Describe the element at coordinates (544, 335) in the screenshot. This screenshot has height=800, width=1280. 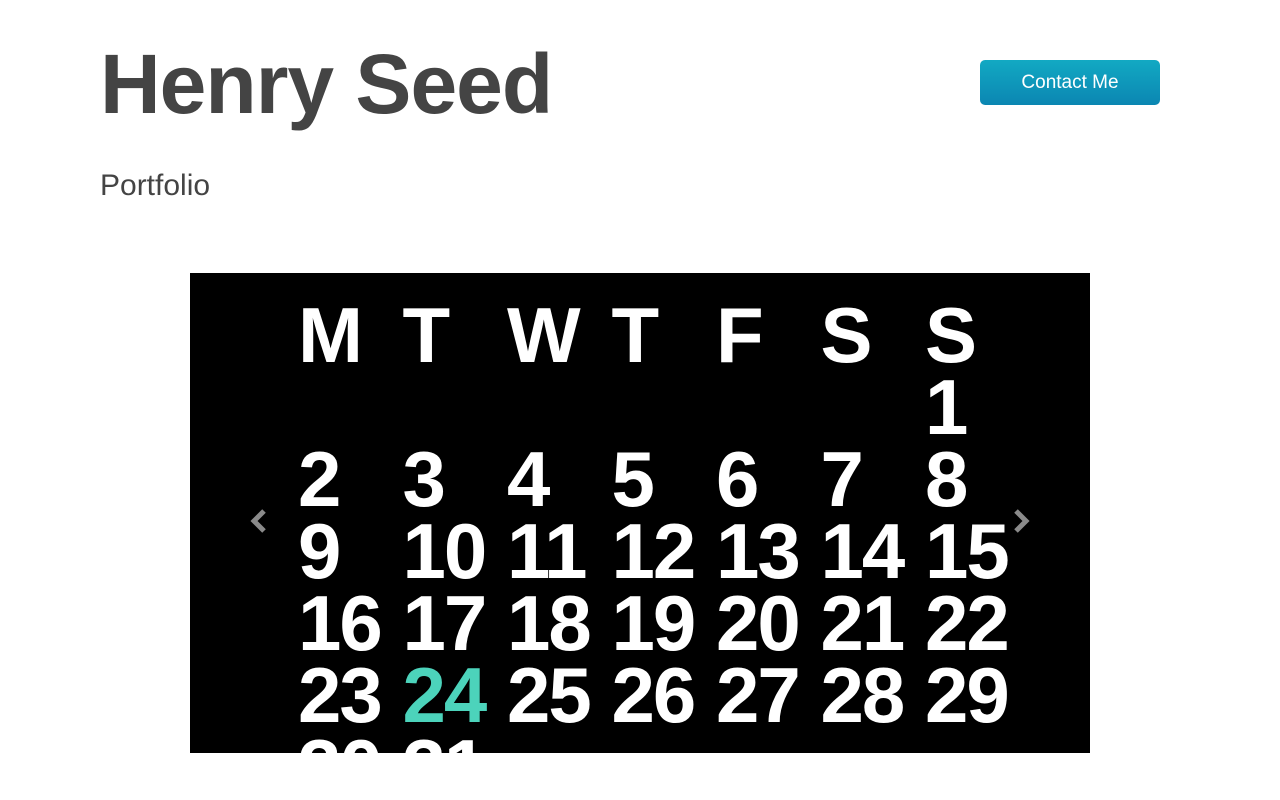
I see `weekday-header: W` at that location.